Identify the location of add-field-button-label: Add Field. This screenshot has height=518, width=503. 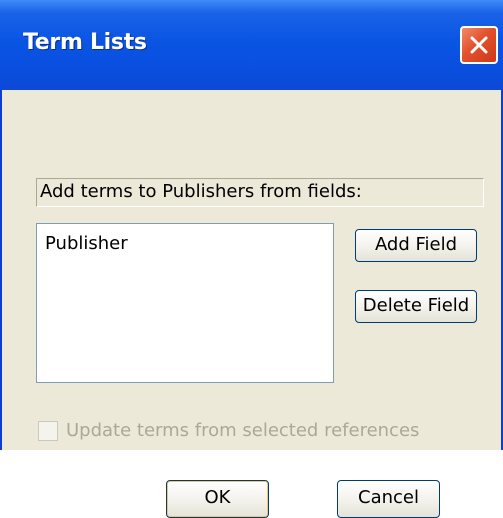
(416, 244).